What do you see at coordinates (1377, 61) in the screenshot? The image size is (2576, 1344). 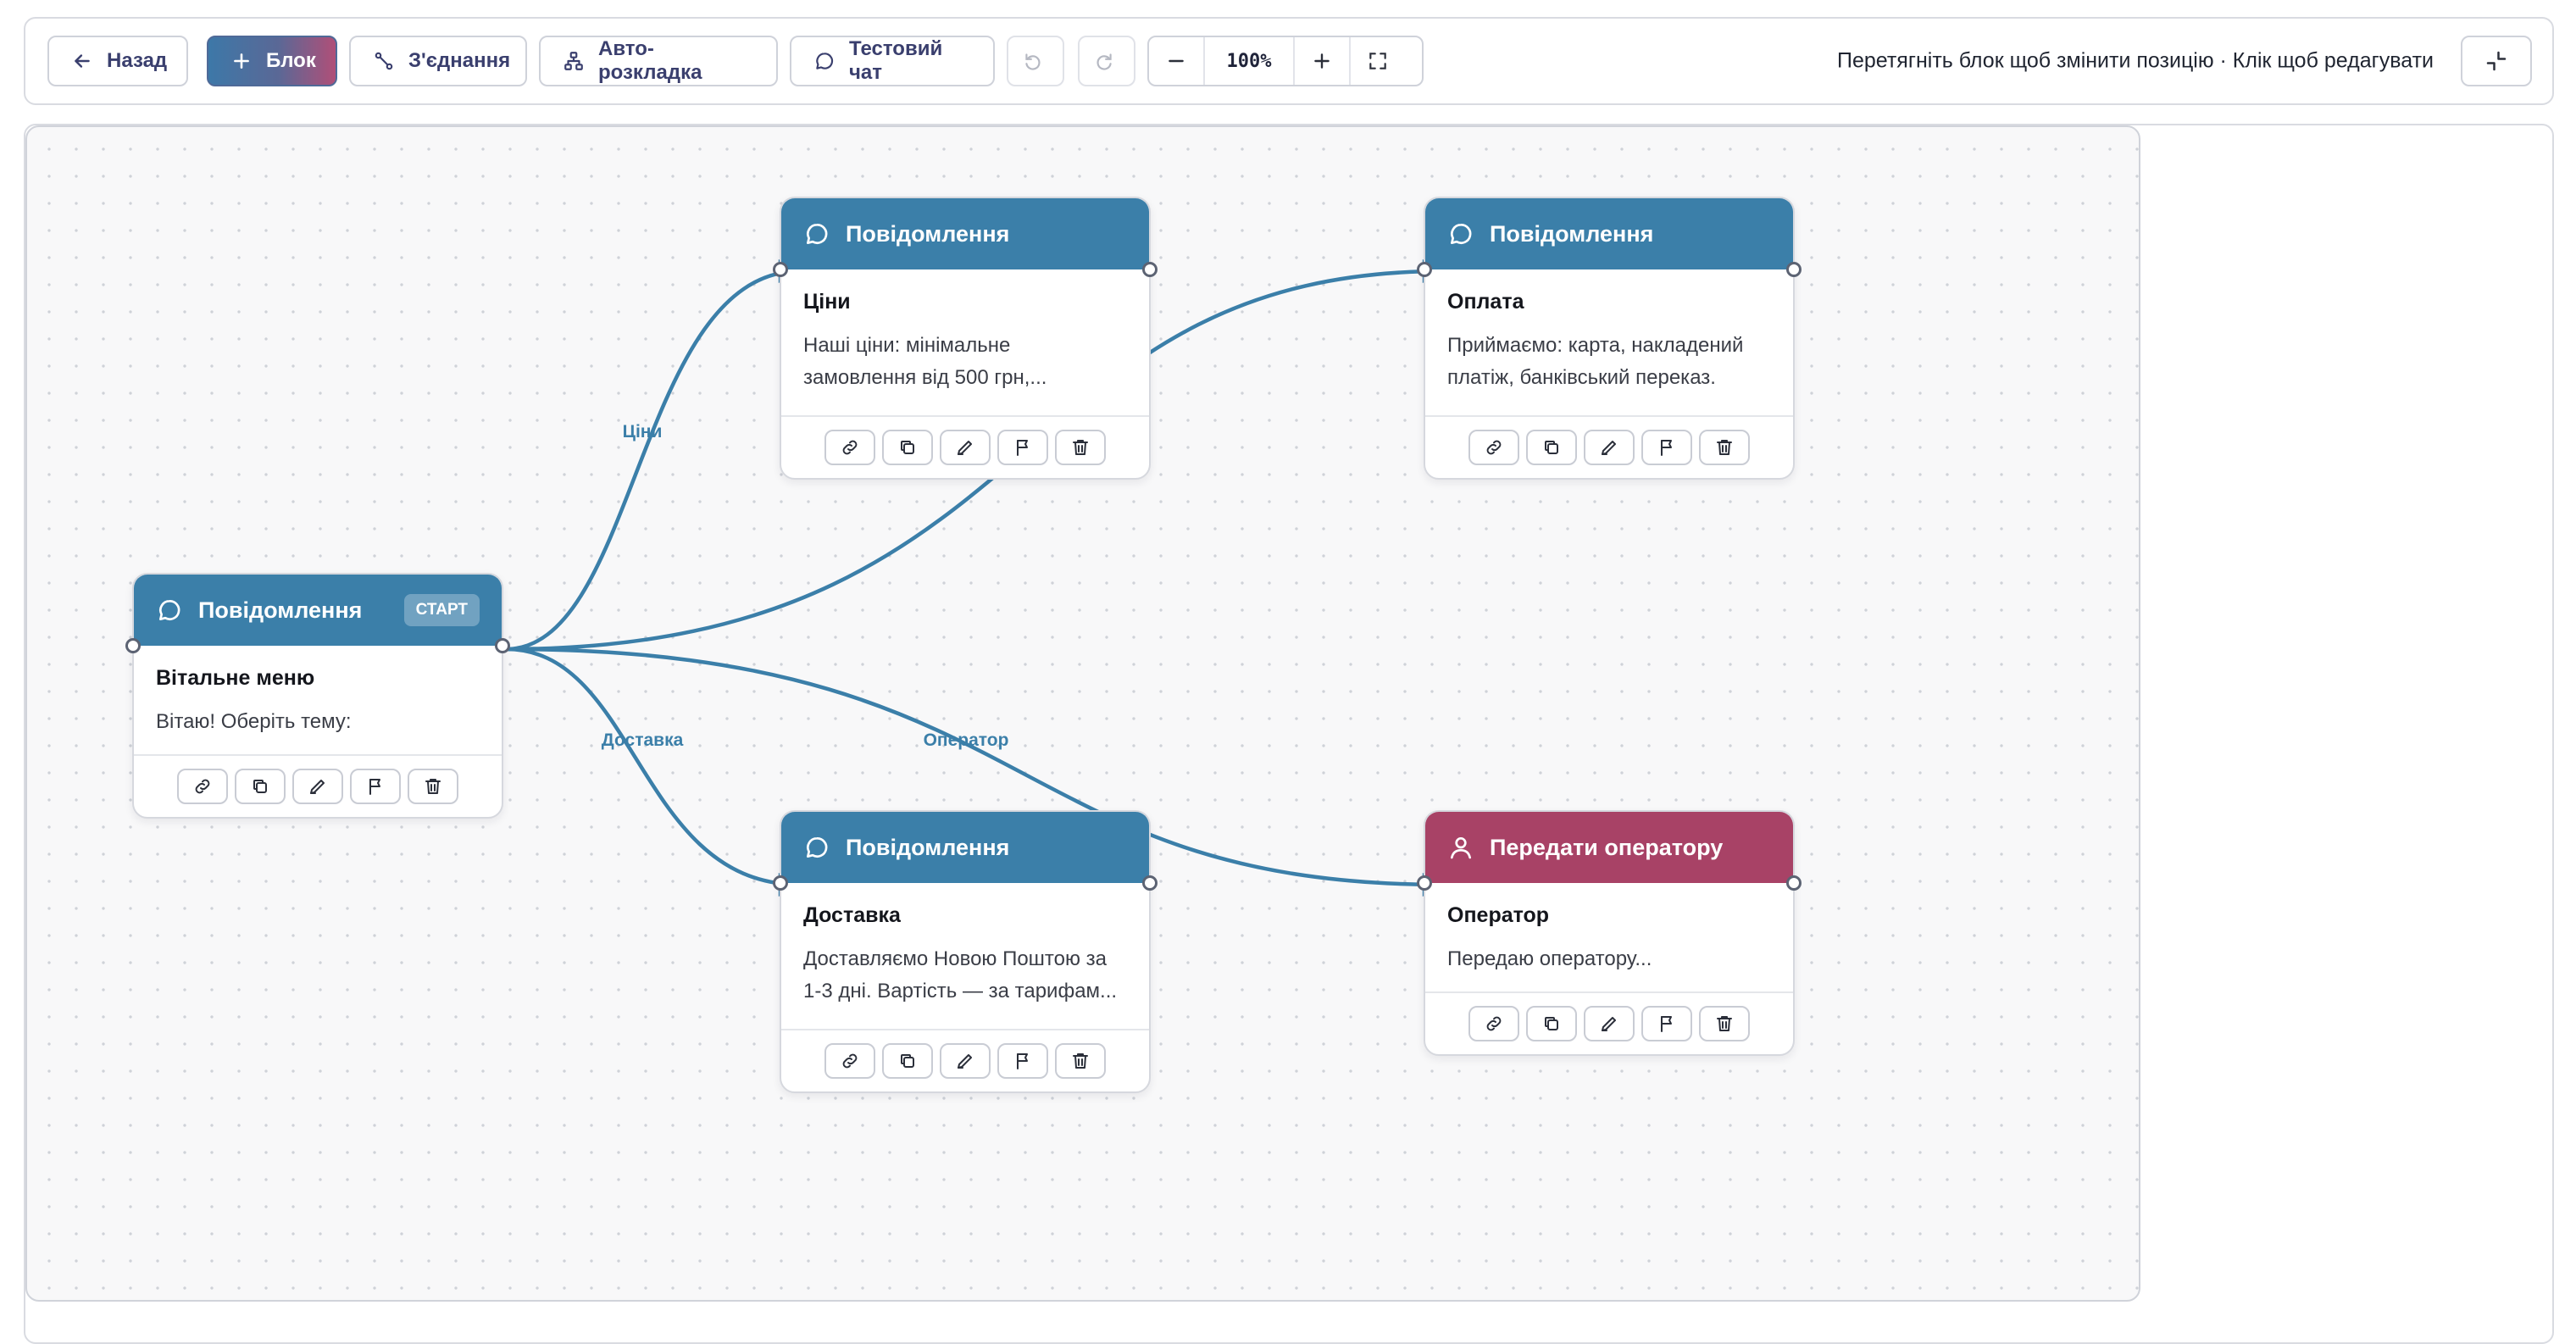 I see `fit-screen-button` at bounding box center [1377, 61].